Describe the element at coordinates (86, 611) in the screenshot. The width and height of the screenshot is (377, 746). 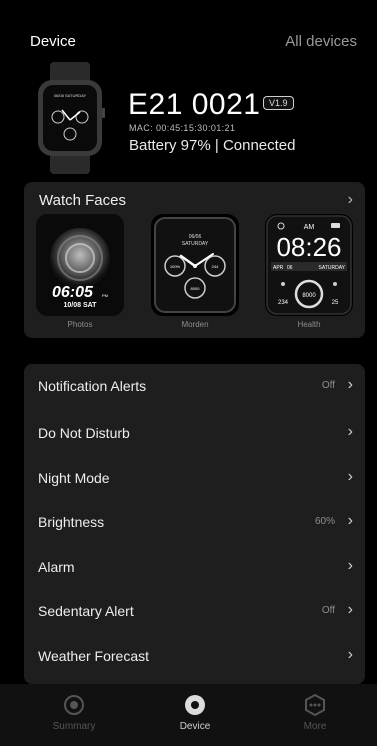
I see `menu-item-label: Sedentary Alert` at that location.